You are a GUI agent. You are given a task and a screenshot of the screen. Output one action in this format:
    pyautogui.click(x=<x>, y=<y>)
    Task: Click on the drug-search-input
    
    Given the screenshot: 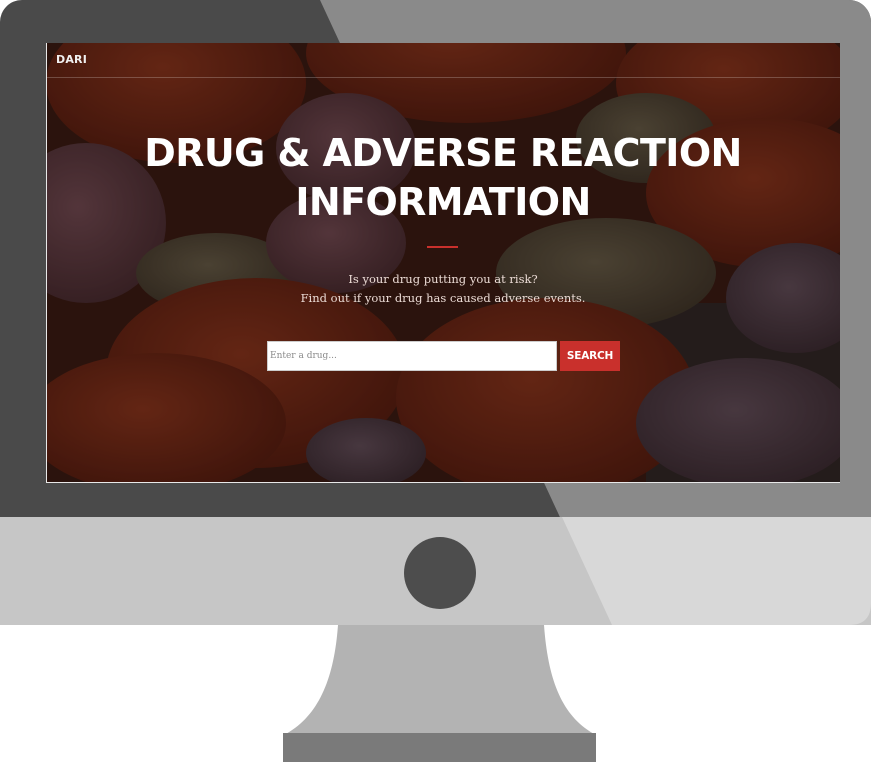 What is the action you would take?
    pyautogui.click(x=412, y=356)
    